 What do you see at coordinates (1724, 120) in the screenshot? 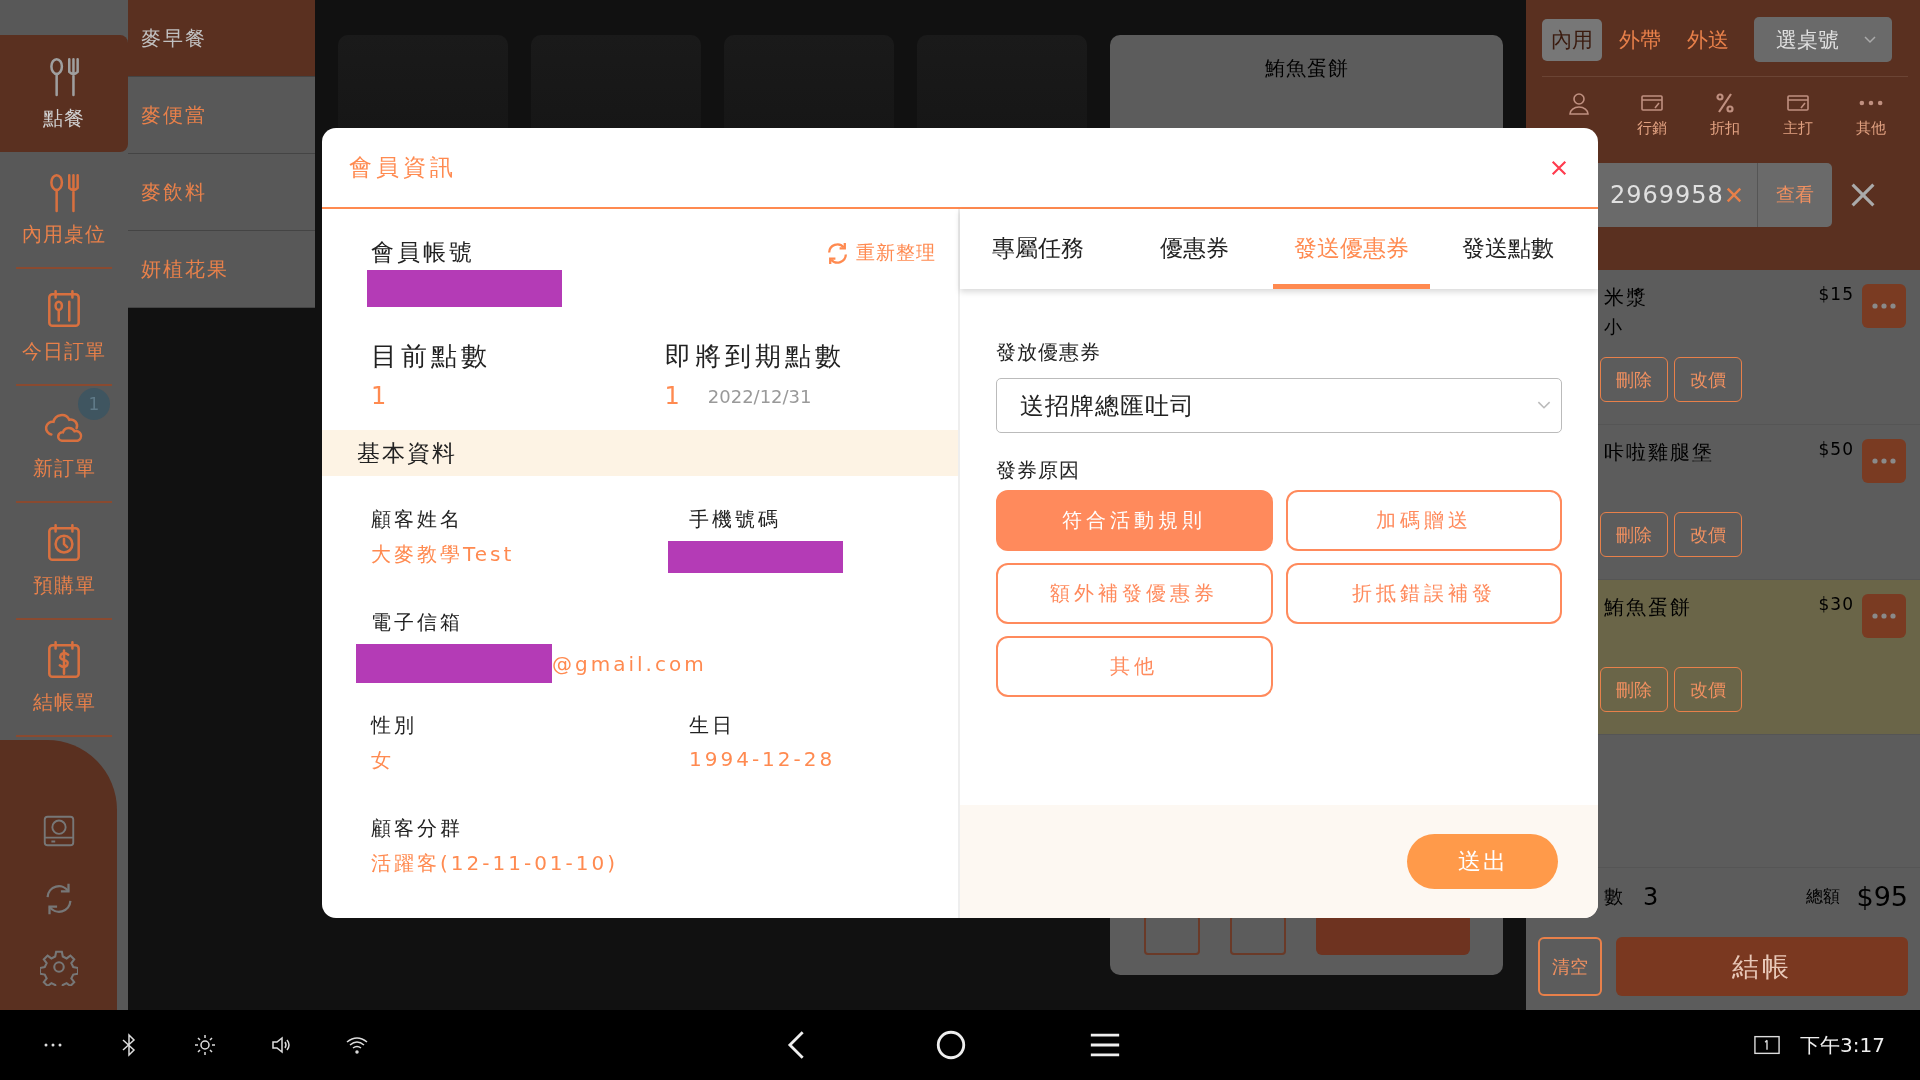
I see `toolbar-button: 折扣` at bounding box center [1724, 120].